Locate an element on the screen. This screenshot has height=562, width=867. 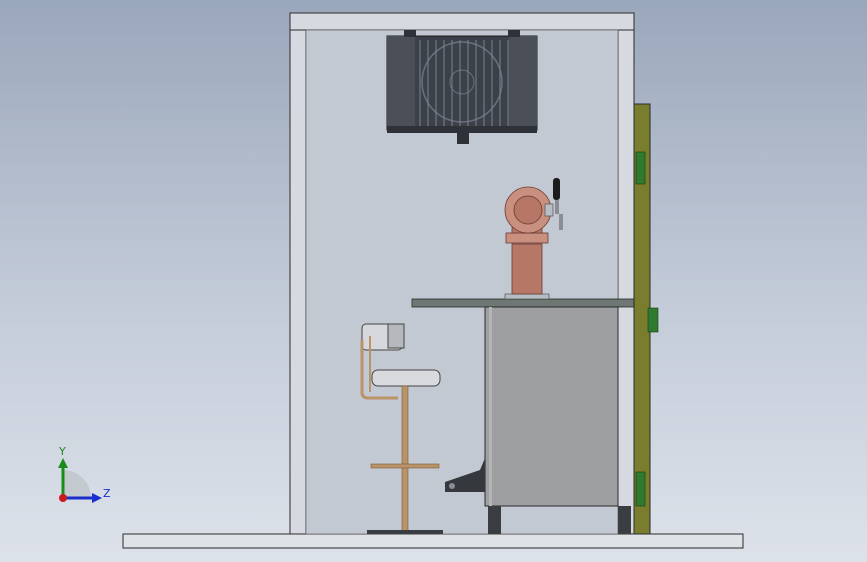
upper-hinge is located at coordinates (640, 168).